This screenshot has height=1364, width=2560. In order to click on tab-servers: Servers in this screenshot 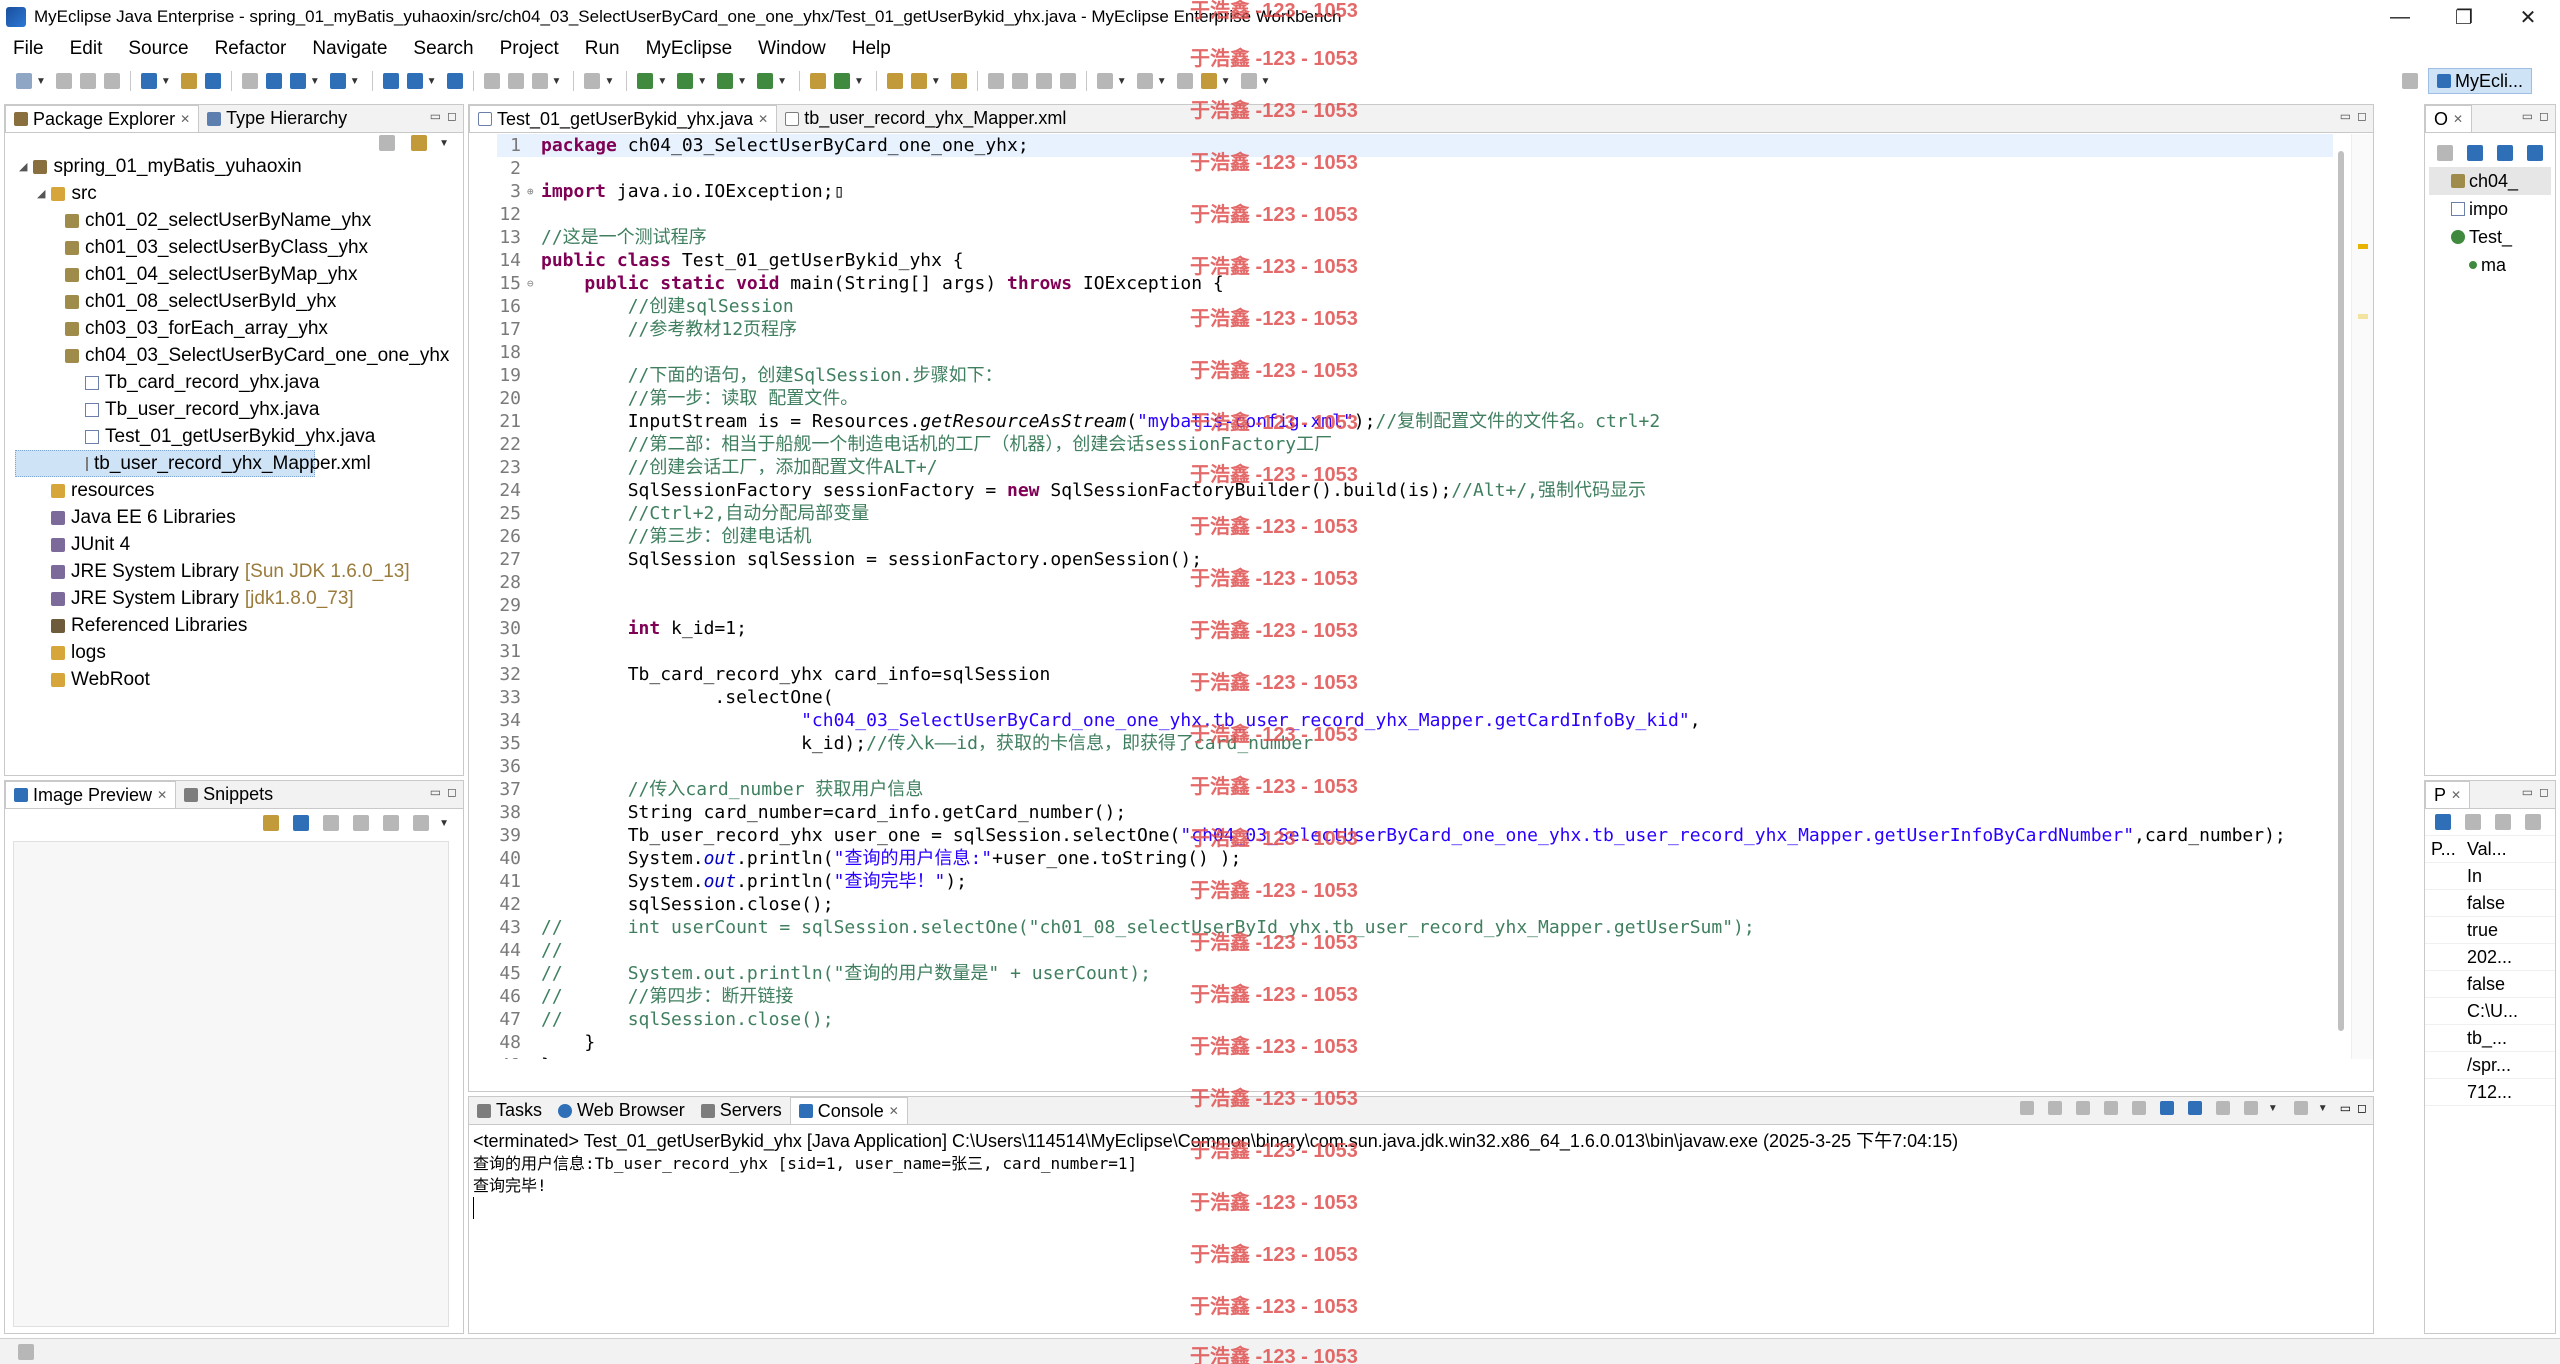, I will do `click(741, 1110)`.